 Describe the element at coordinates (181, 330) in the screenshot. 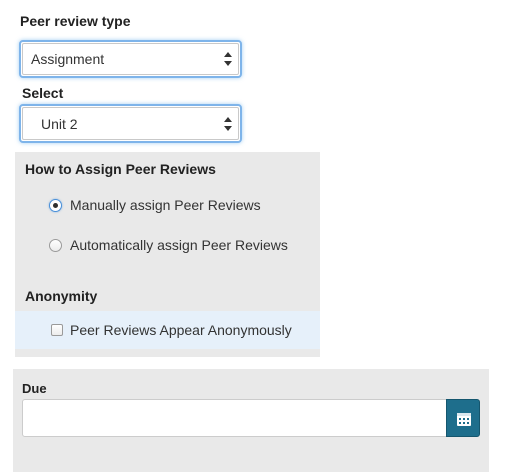

I see `anonymous-checkbox-label: Peer Reviews Appear Anonymously` at that location.